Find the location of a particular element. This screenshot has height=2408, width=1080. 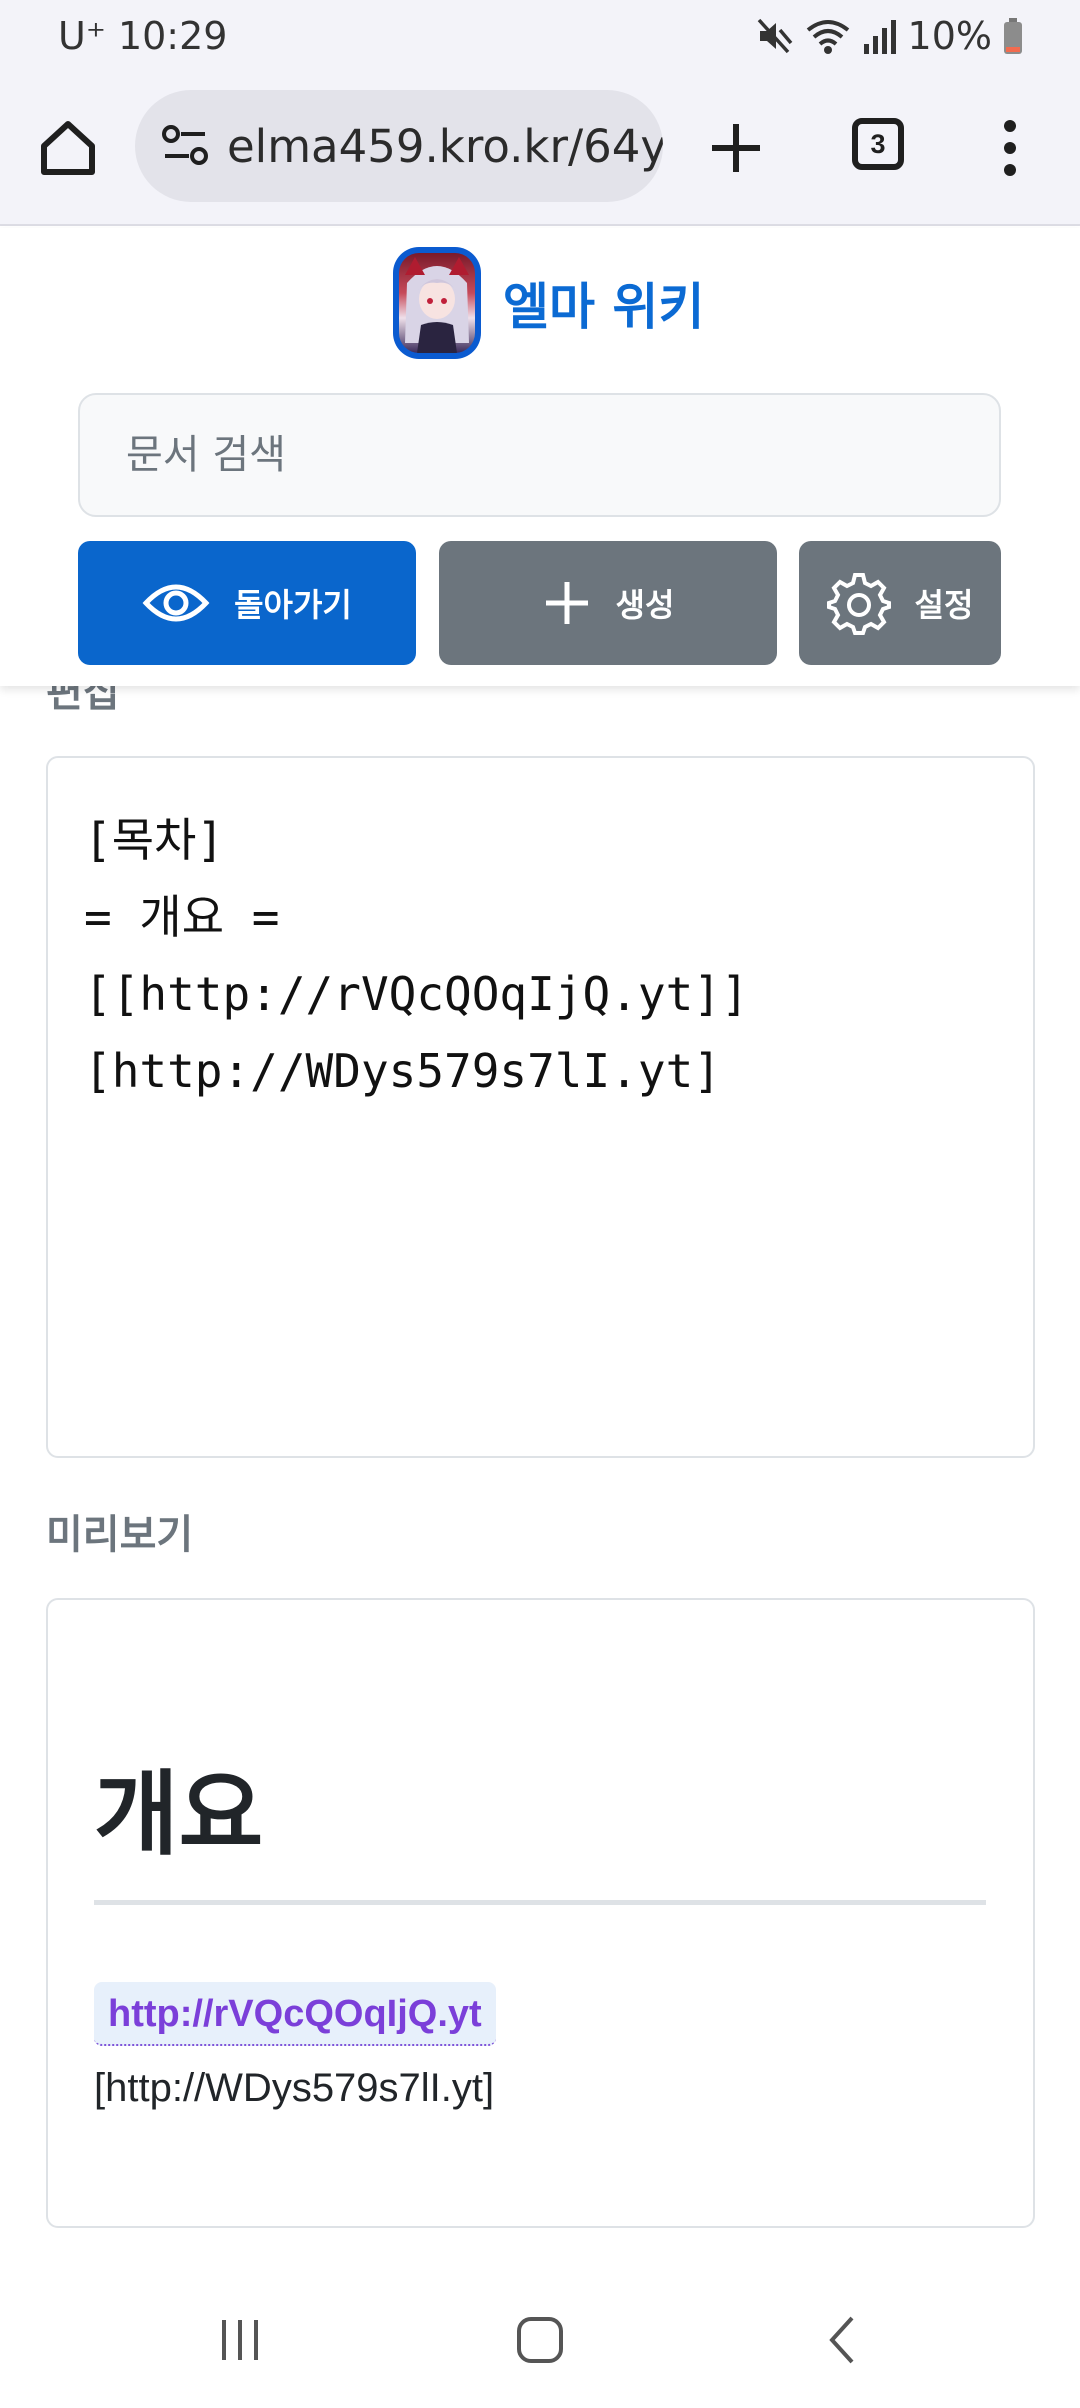

site-brand: 엘마 위키 is located at coordinates (548, 303).